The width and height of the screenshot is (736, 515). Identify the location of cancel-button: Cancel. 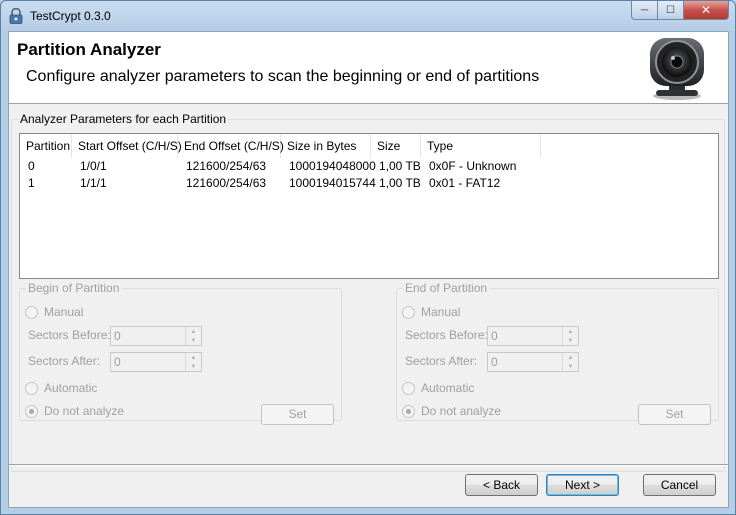
(679, 485).